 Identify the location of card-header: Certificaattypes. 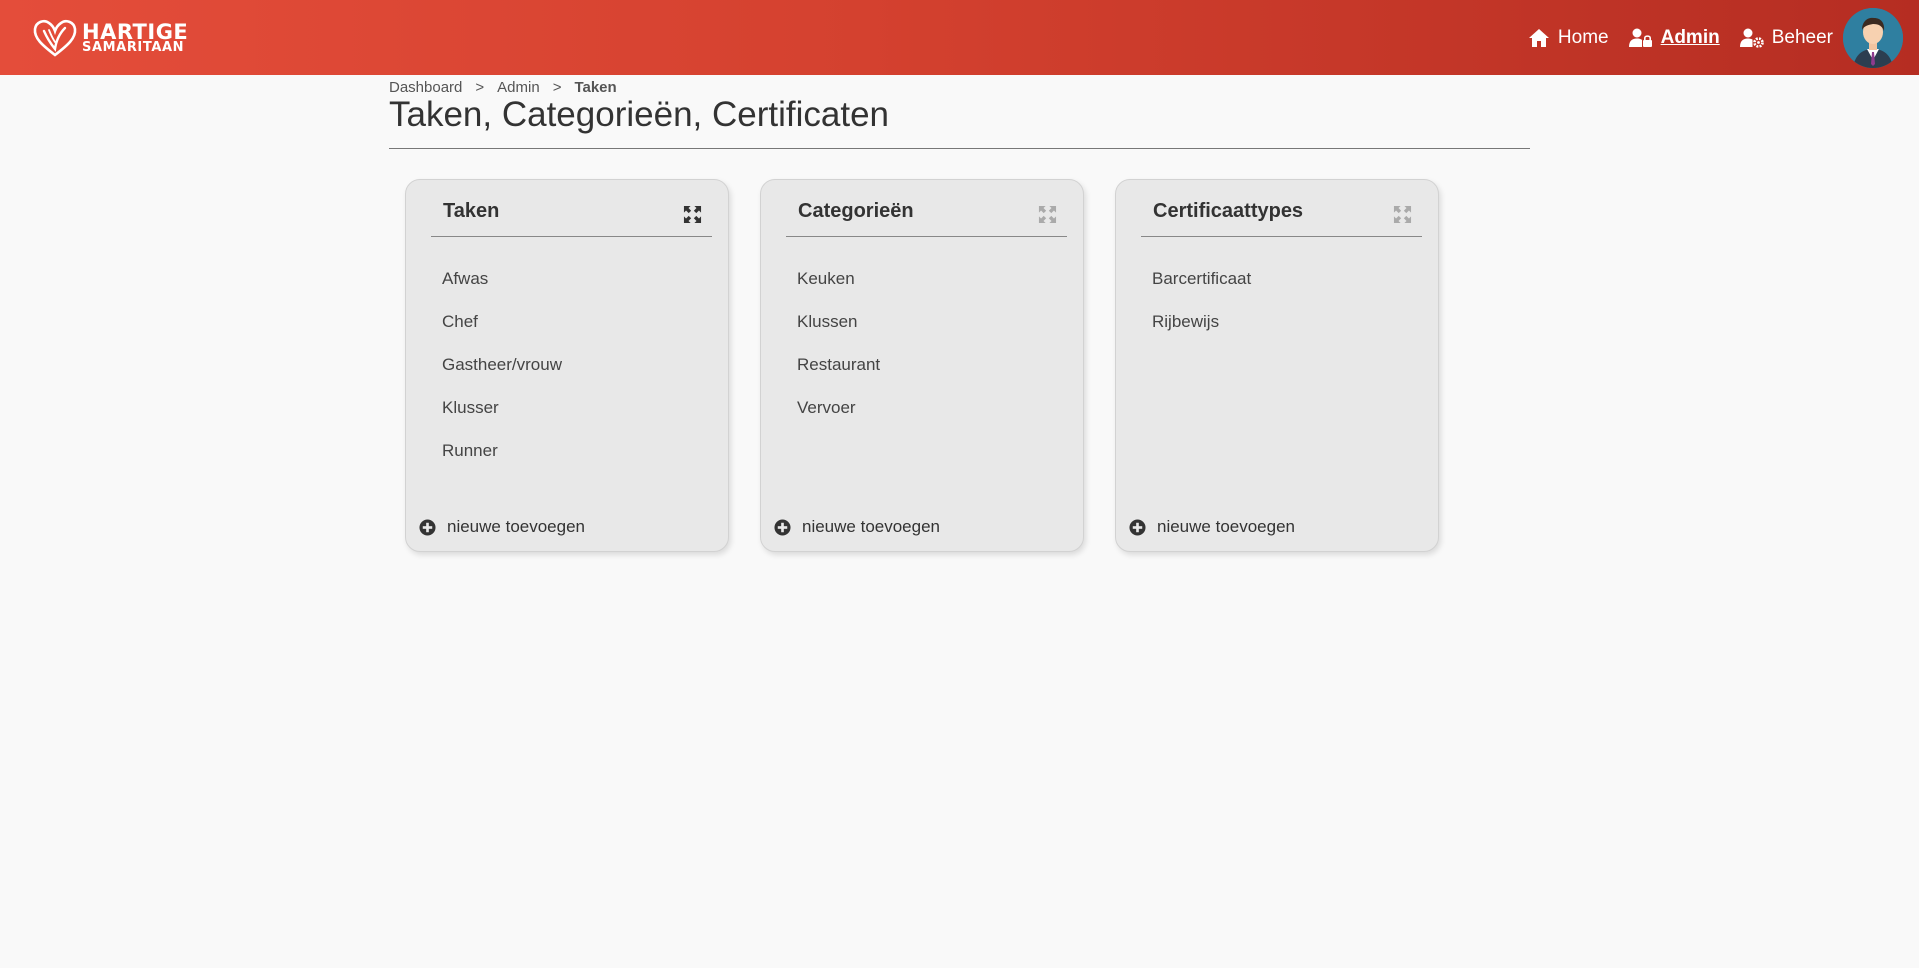
(1281, 208).